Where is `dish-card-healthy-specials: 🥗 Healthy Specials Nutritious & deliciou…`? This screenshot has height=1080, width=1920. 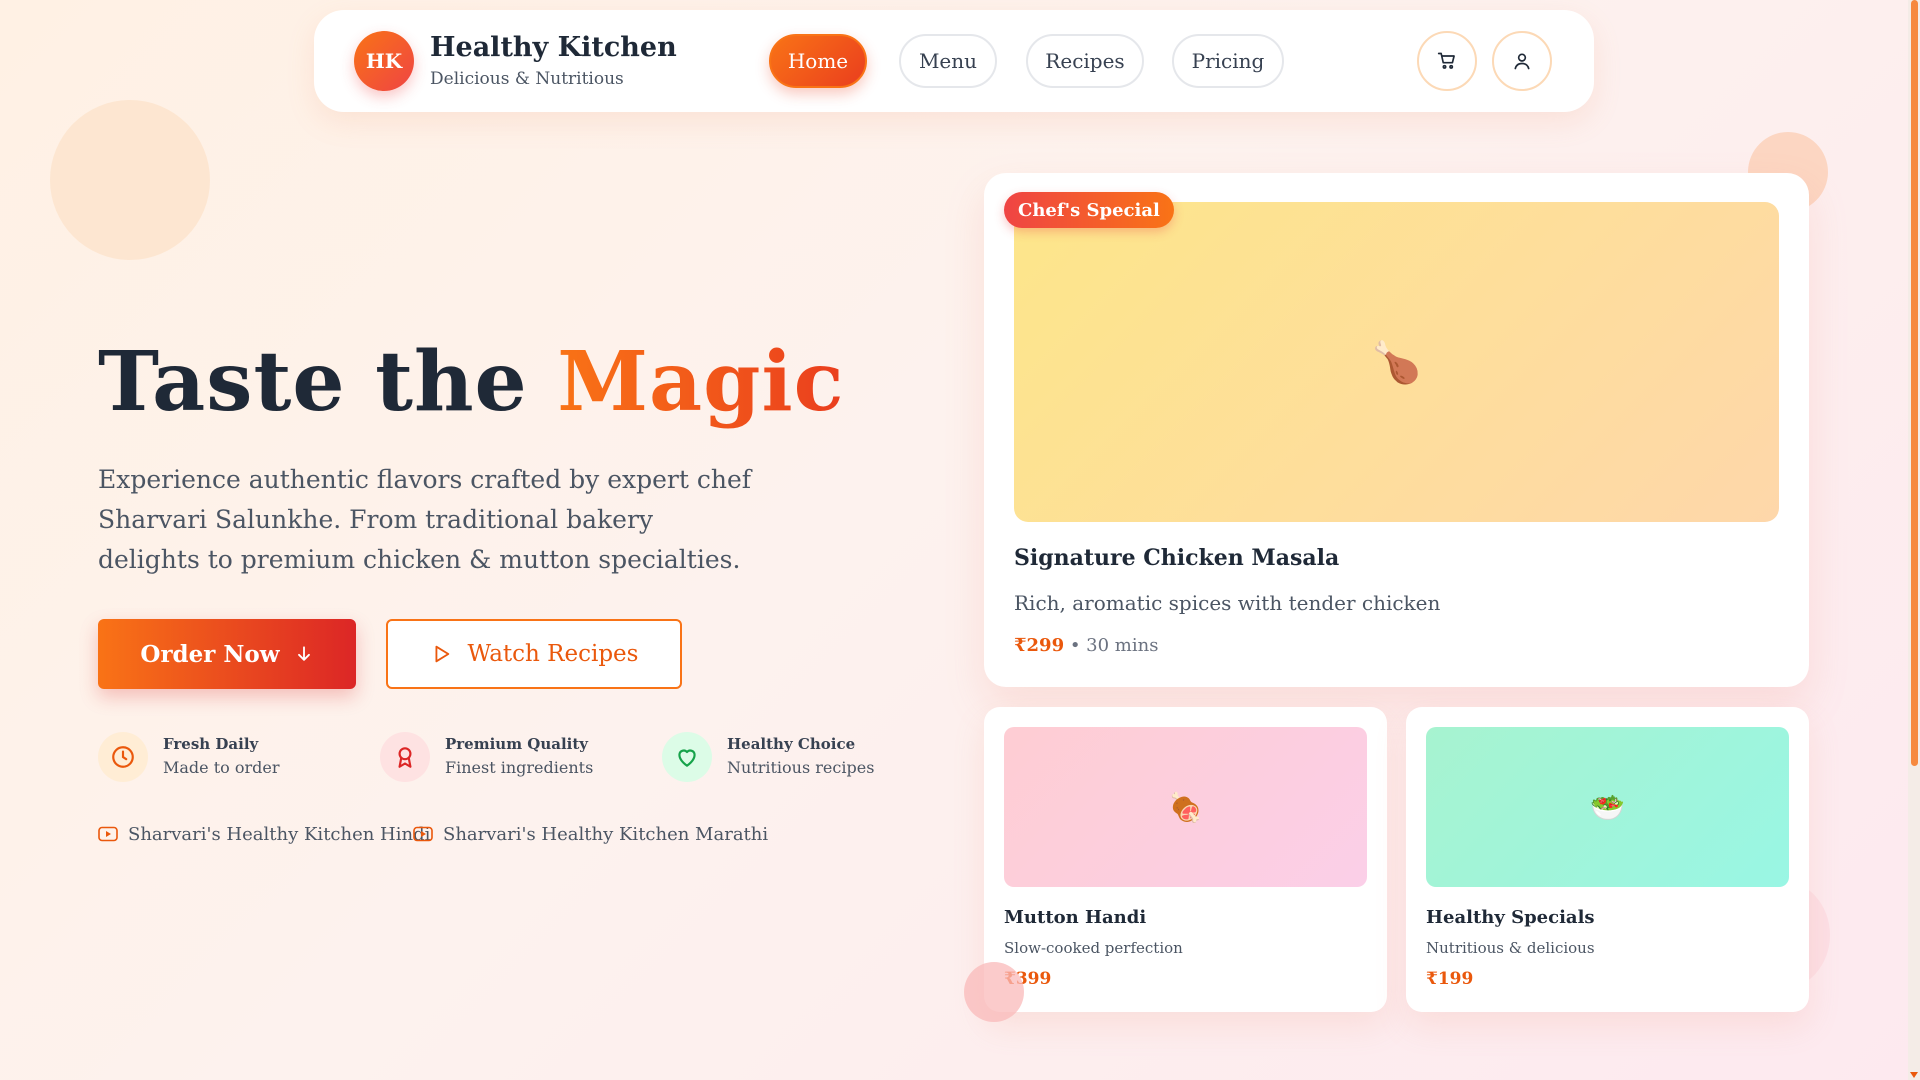
dish-card-healthy-specials: 🥗 Healthy Specials Nutritious & deliciou… is located at coordinates (1607, 859).